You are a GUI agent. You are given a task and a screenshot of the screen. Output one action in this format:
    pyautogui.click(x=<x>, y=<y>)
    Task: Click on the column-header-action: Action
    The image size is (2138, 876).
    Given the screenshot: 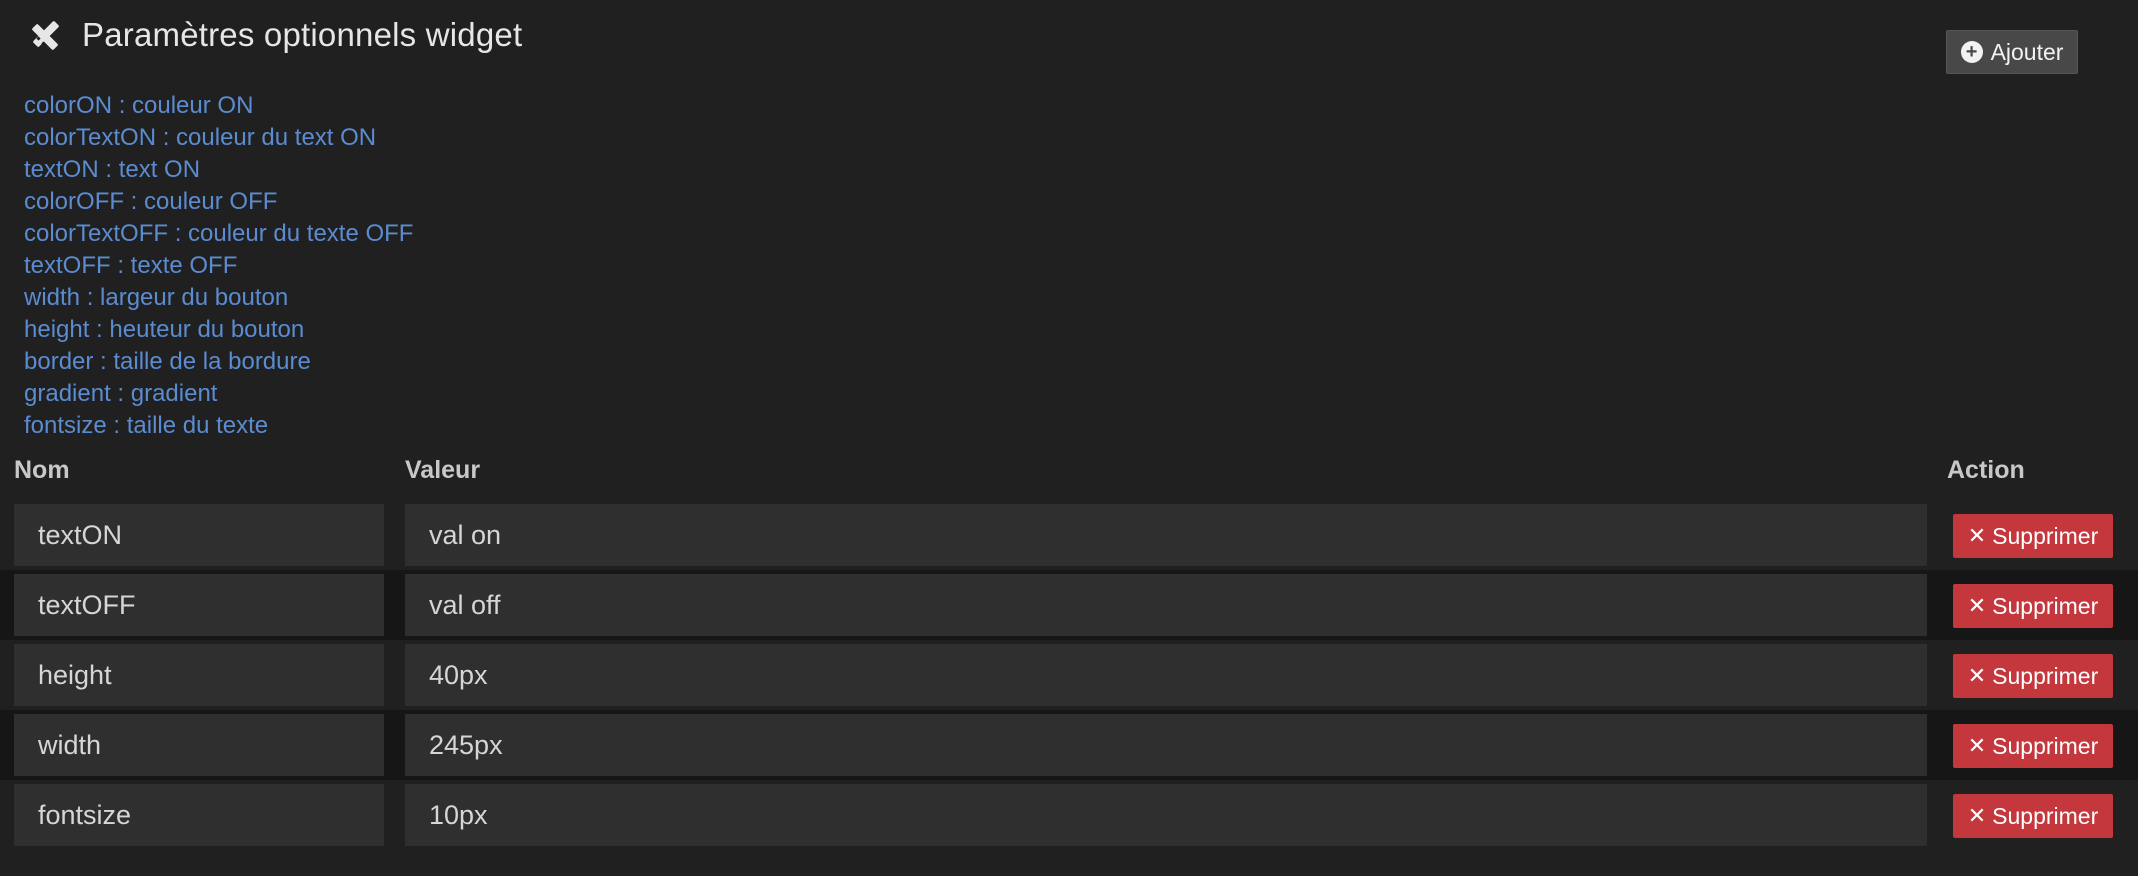 What is the action you would take?
    pyautogui.click(x=1986, y=470)
    